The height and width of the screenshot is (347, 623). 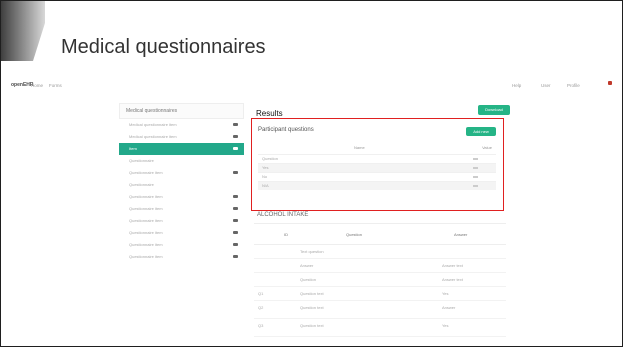 What do you see at coordinates (269, 113) in the screenshot?
I see `results-title: Results` at bounding box center [269, 113].